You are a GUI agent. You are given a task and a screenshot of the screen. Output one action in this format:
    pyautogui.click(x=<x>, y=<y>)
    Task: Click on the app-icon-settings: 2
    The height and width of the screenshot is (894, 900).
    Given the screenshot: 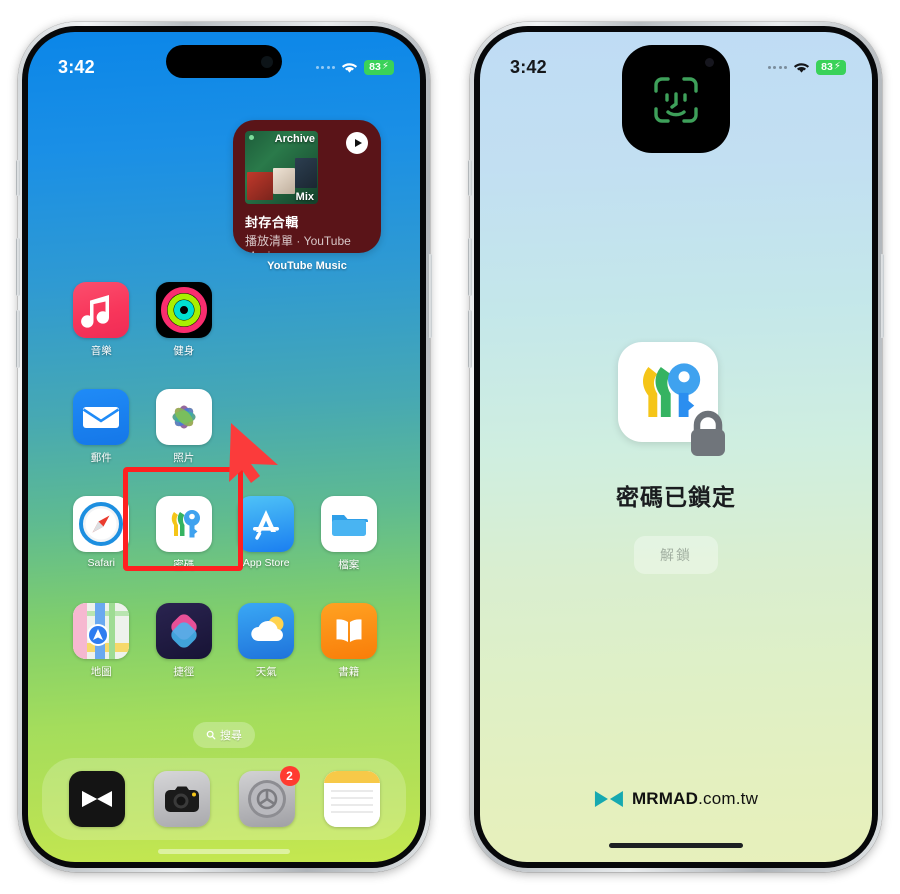 What is the action you would take?
    pyautogui.click(x=269, y=796)
    